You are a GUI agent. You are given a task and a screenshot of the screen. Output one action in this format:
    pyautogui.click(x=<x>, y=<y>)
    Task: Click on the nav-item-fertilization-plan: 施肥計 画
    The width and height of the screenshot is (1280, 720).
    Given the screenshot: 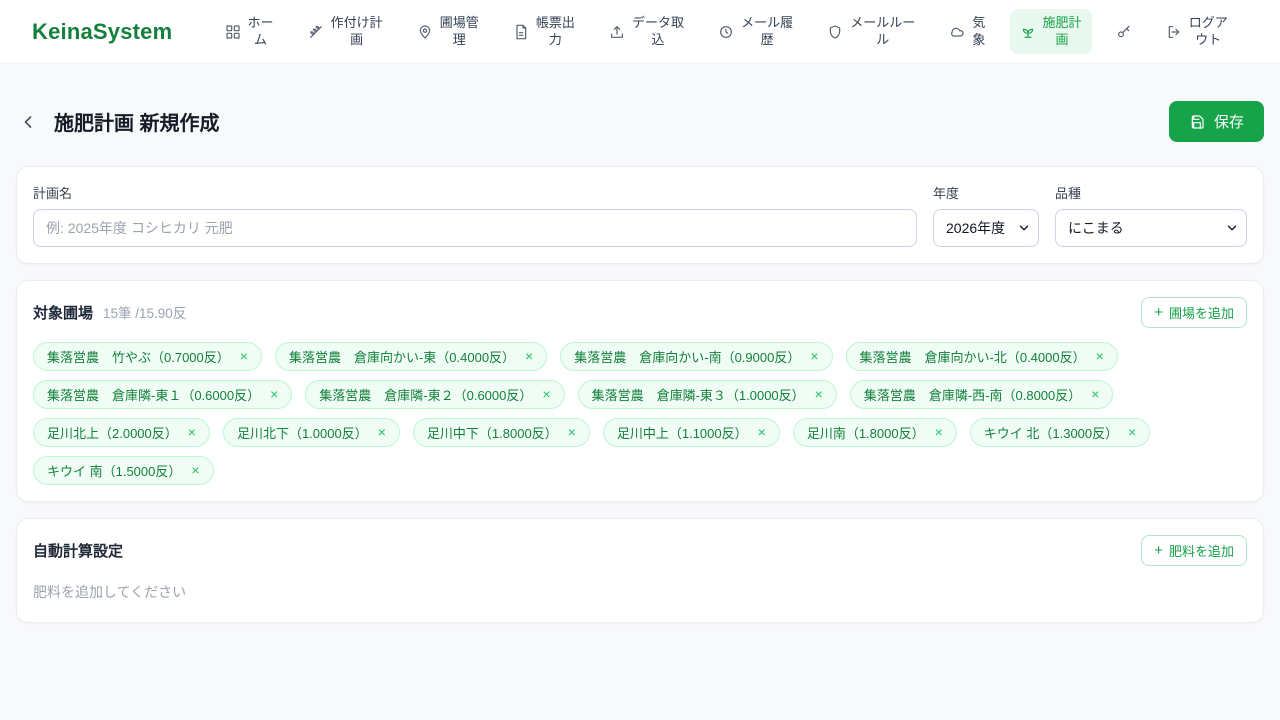 What is the action you would take?
    pyautogui.click(x=1050, y=31)
    